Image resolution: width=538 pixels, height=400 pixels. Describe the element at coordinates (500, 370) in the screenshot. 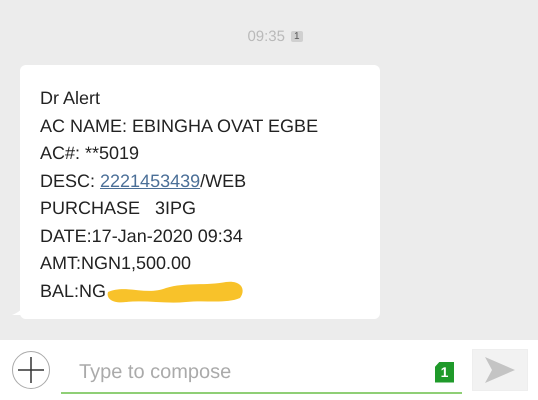

I see `send-icon` at that location.